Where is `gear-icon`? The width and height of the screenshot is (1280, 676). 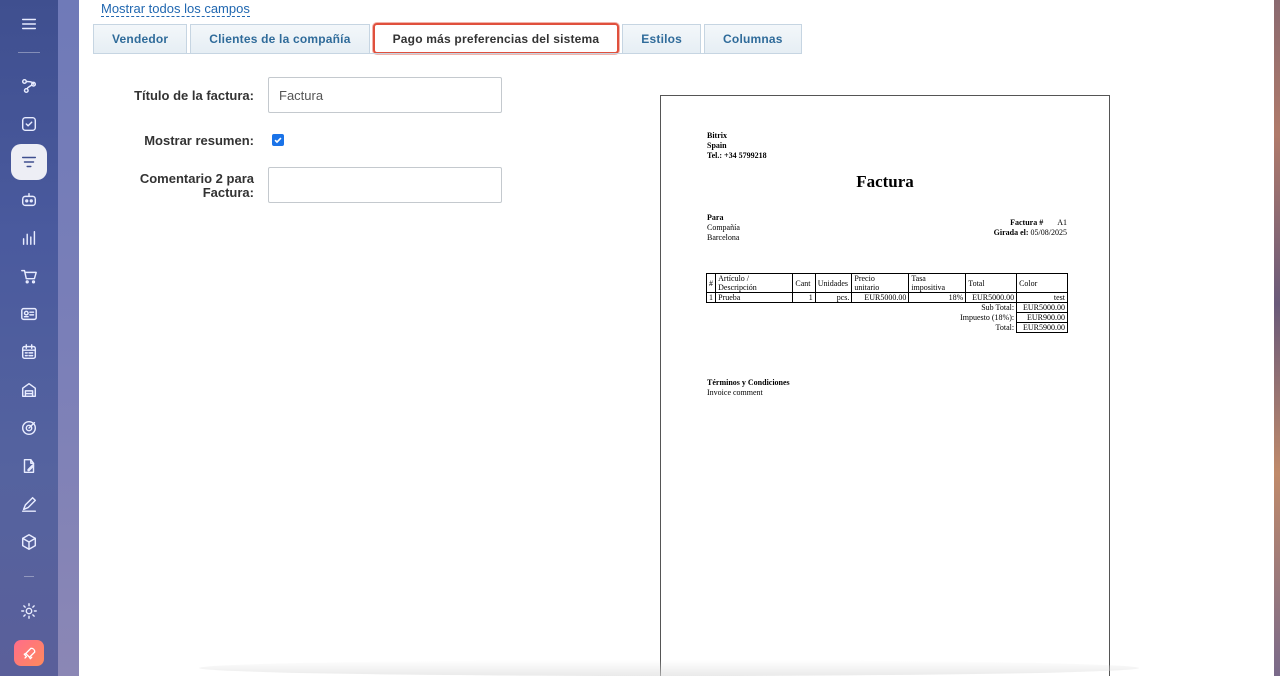 gear-icon is located at coordinates (29, 611).